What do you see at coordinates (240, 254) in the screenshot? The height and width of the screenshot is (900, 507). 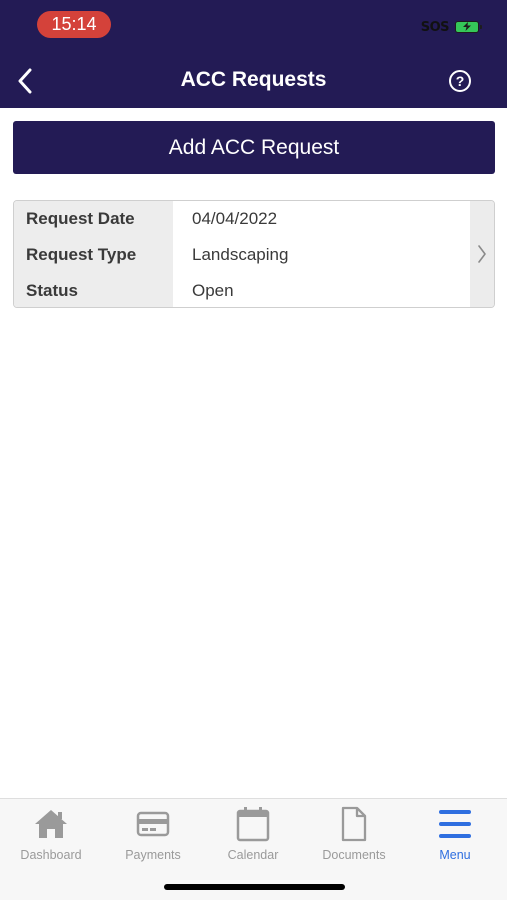 I see `request-type-value: Landscaping` at bounding box center [240, 254].